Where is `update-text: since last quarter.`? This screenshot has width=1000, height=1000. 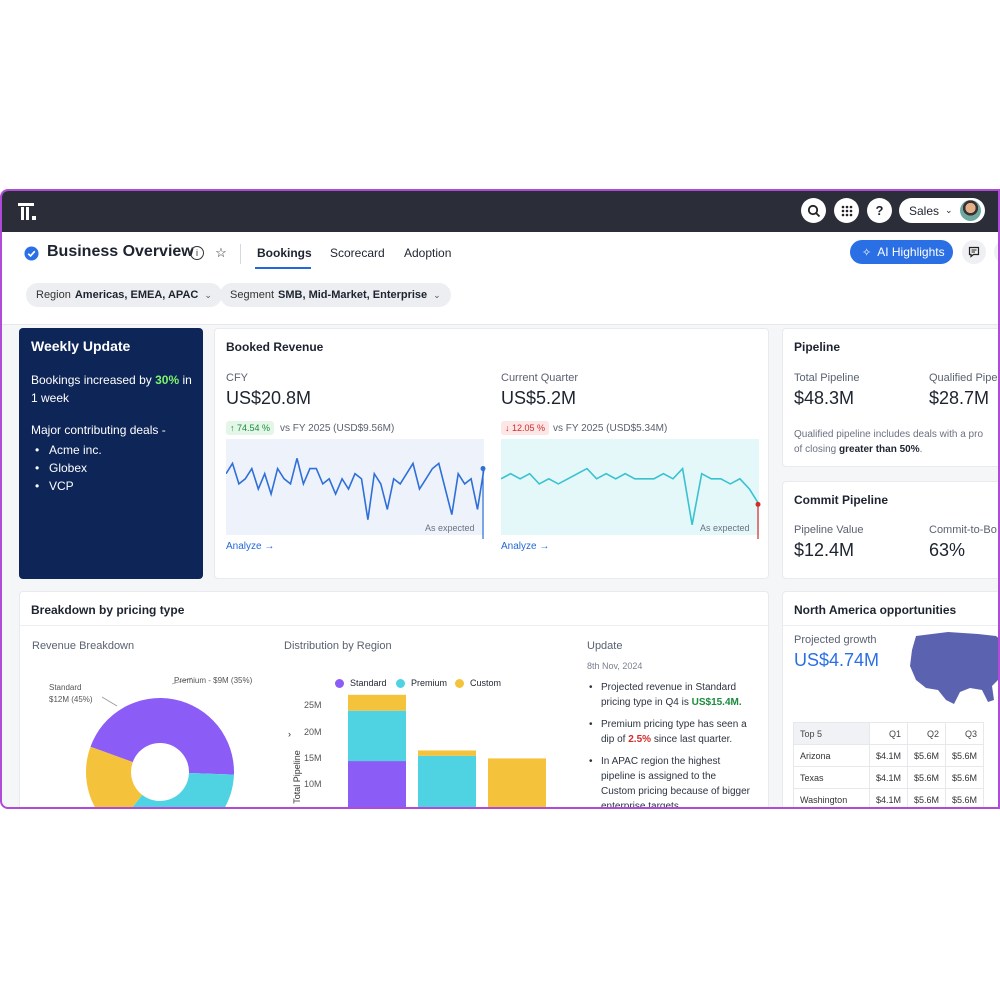
update-text: since last quarter. is located at coordinates (693, 739).